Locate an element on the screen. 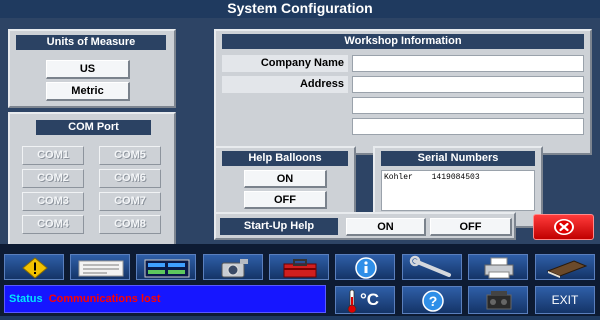  printer-button is located at coordinates (498, 267).